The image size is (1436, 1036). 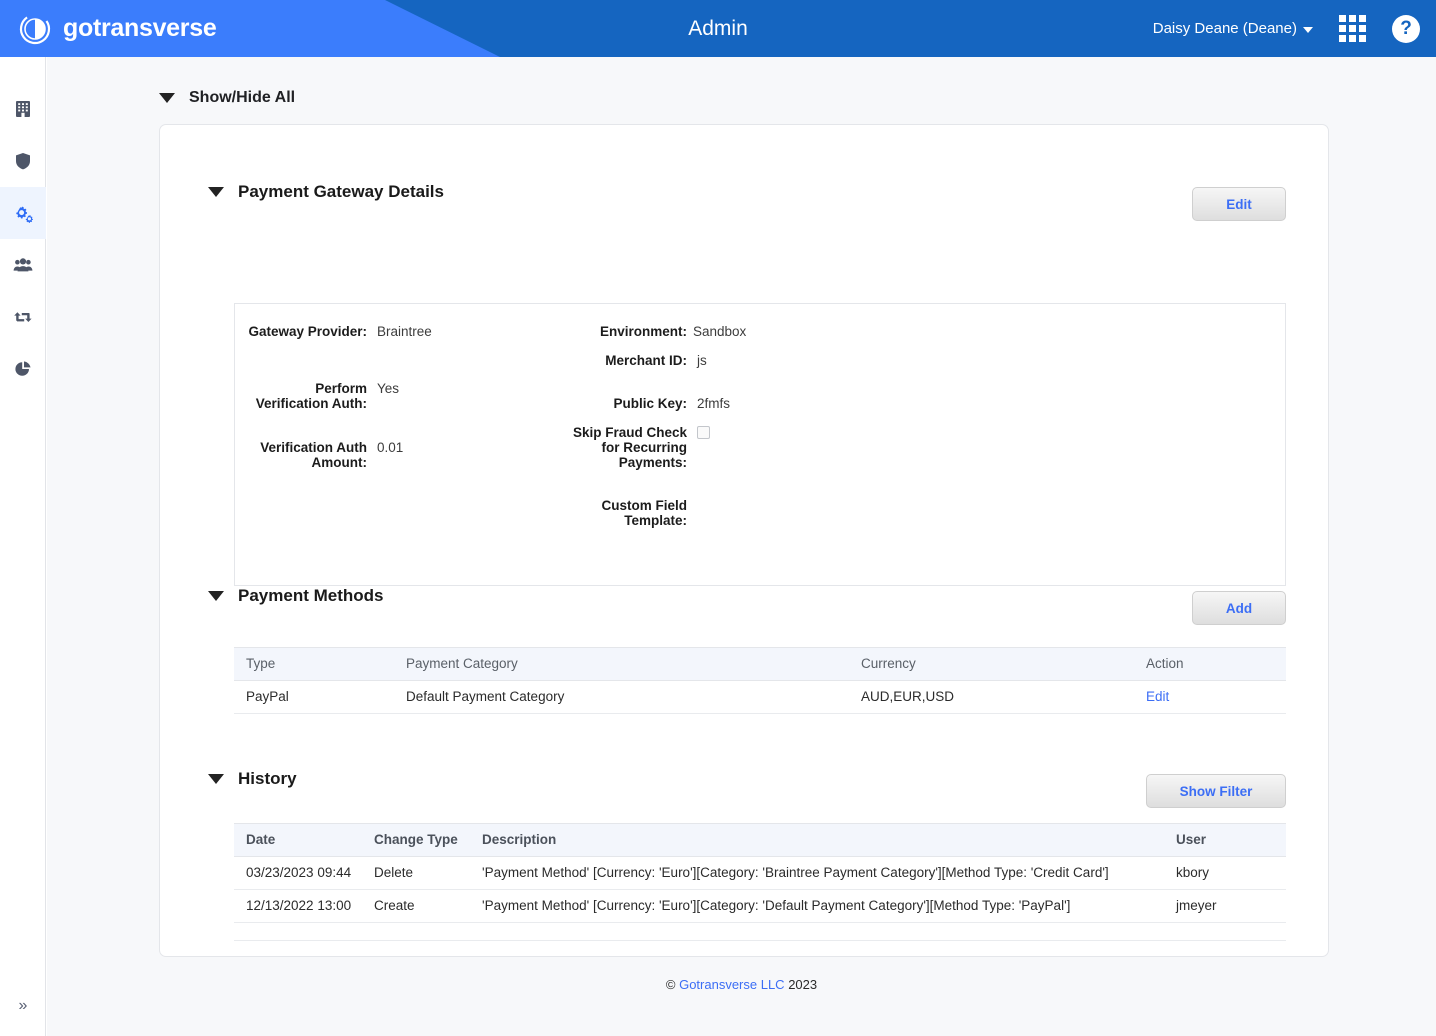 I want to click on sidebar-item-company, so click(x=23, y=109).